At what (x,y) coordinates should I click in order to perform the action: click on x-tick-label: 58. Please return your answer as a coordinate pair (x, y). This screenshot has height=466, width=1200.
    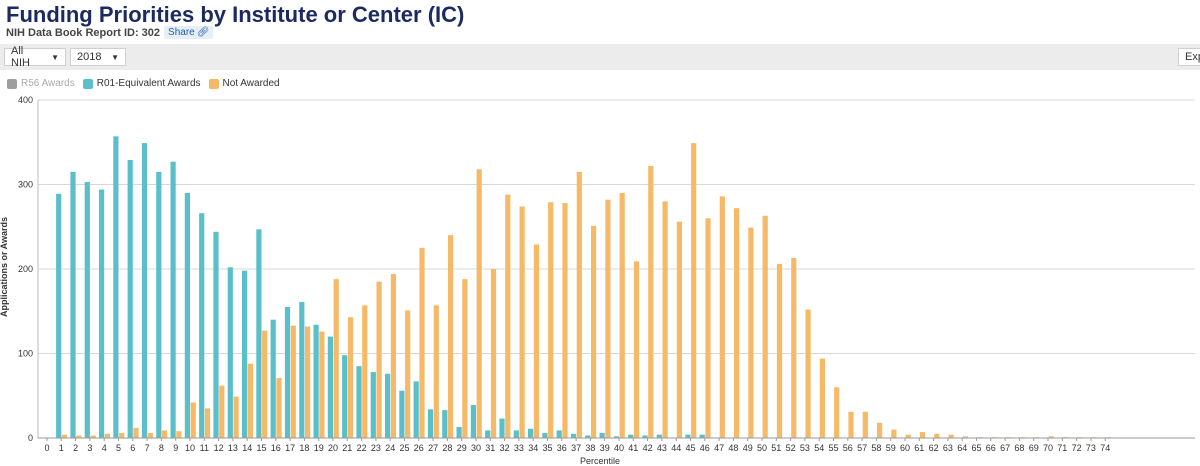
    Looking at the image, I should click on (876, 448).